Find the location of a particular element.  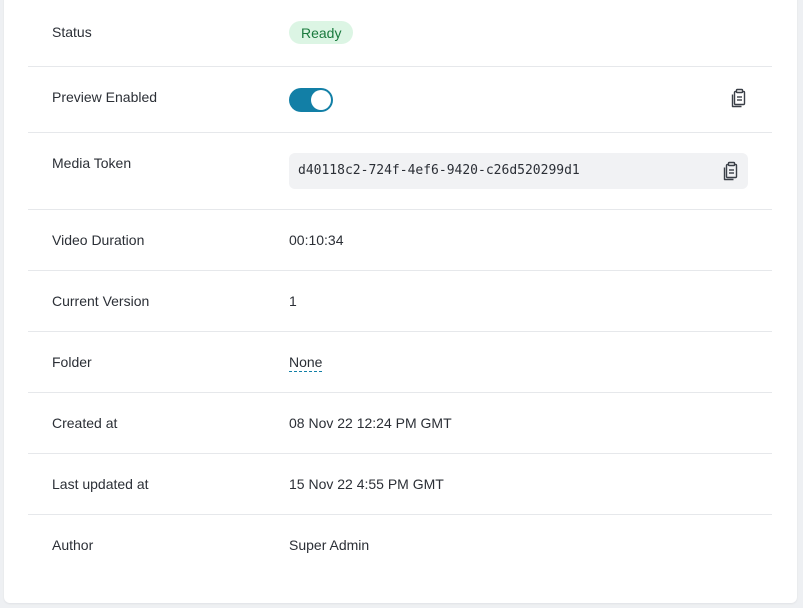

media-token-box: d40118c2-724f-4ef6-9420-c26d520299d1 is located at coordinates (518, 171).